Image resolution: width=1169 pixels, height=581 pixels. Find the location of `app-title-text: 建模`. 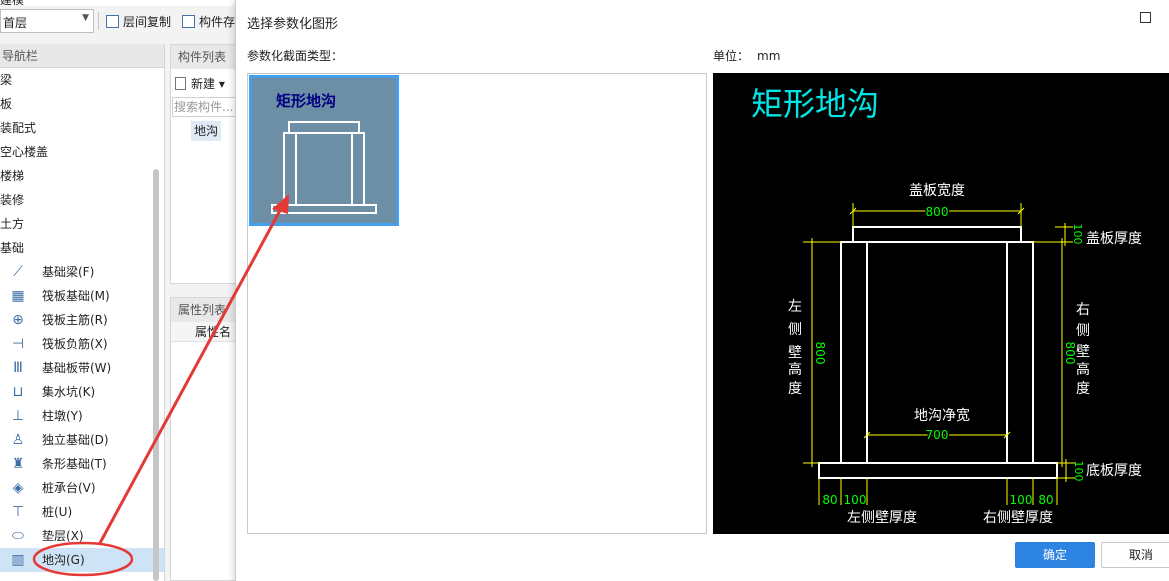

app-title-text: 建模 is located at coordinates (12, 3).